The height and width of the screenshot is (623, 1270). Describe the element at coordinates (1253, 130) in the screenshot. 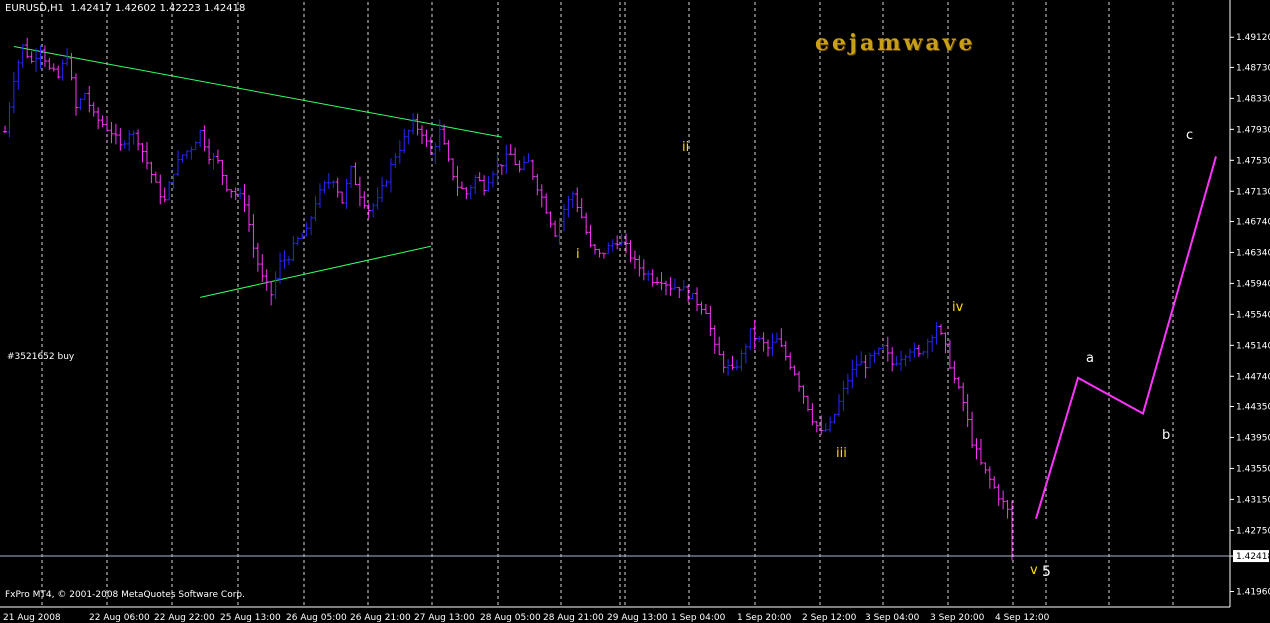

I see `y-tick-label: 1.47930` at that location.